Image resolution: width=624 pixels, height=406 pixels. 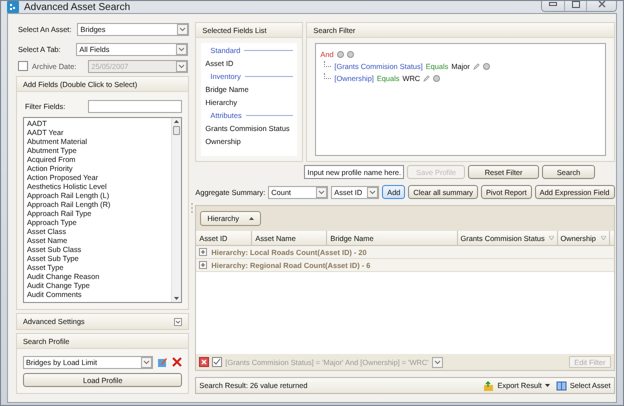 What do you see at coordinates (176, 130) in the screenshot?
I see `scroll-thumb` at bounding box center [176, 130].